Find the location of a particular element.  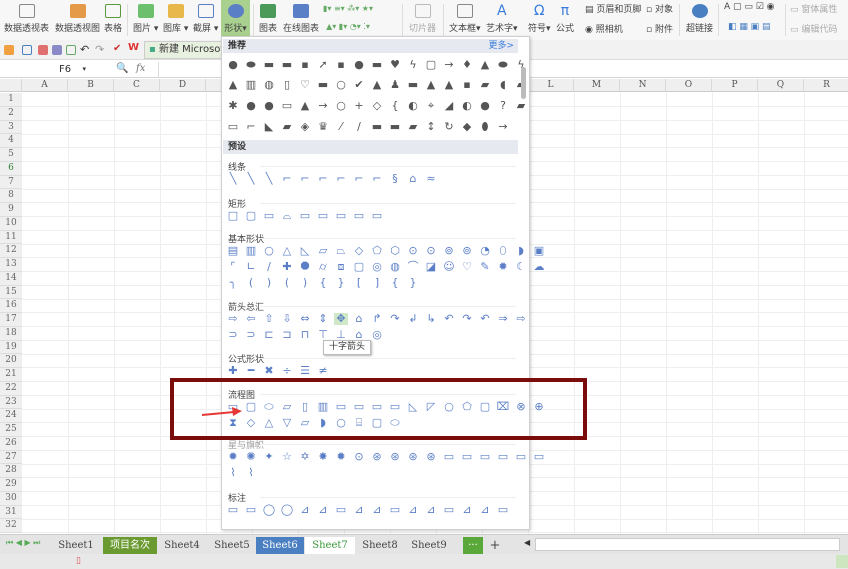

row-header: 1 is located at coordinates (11, 100).